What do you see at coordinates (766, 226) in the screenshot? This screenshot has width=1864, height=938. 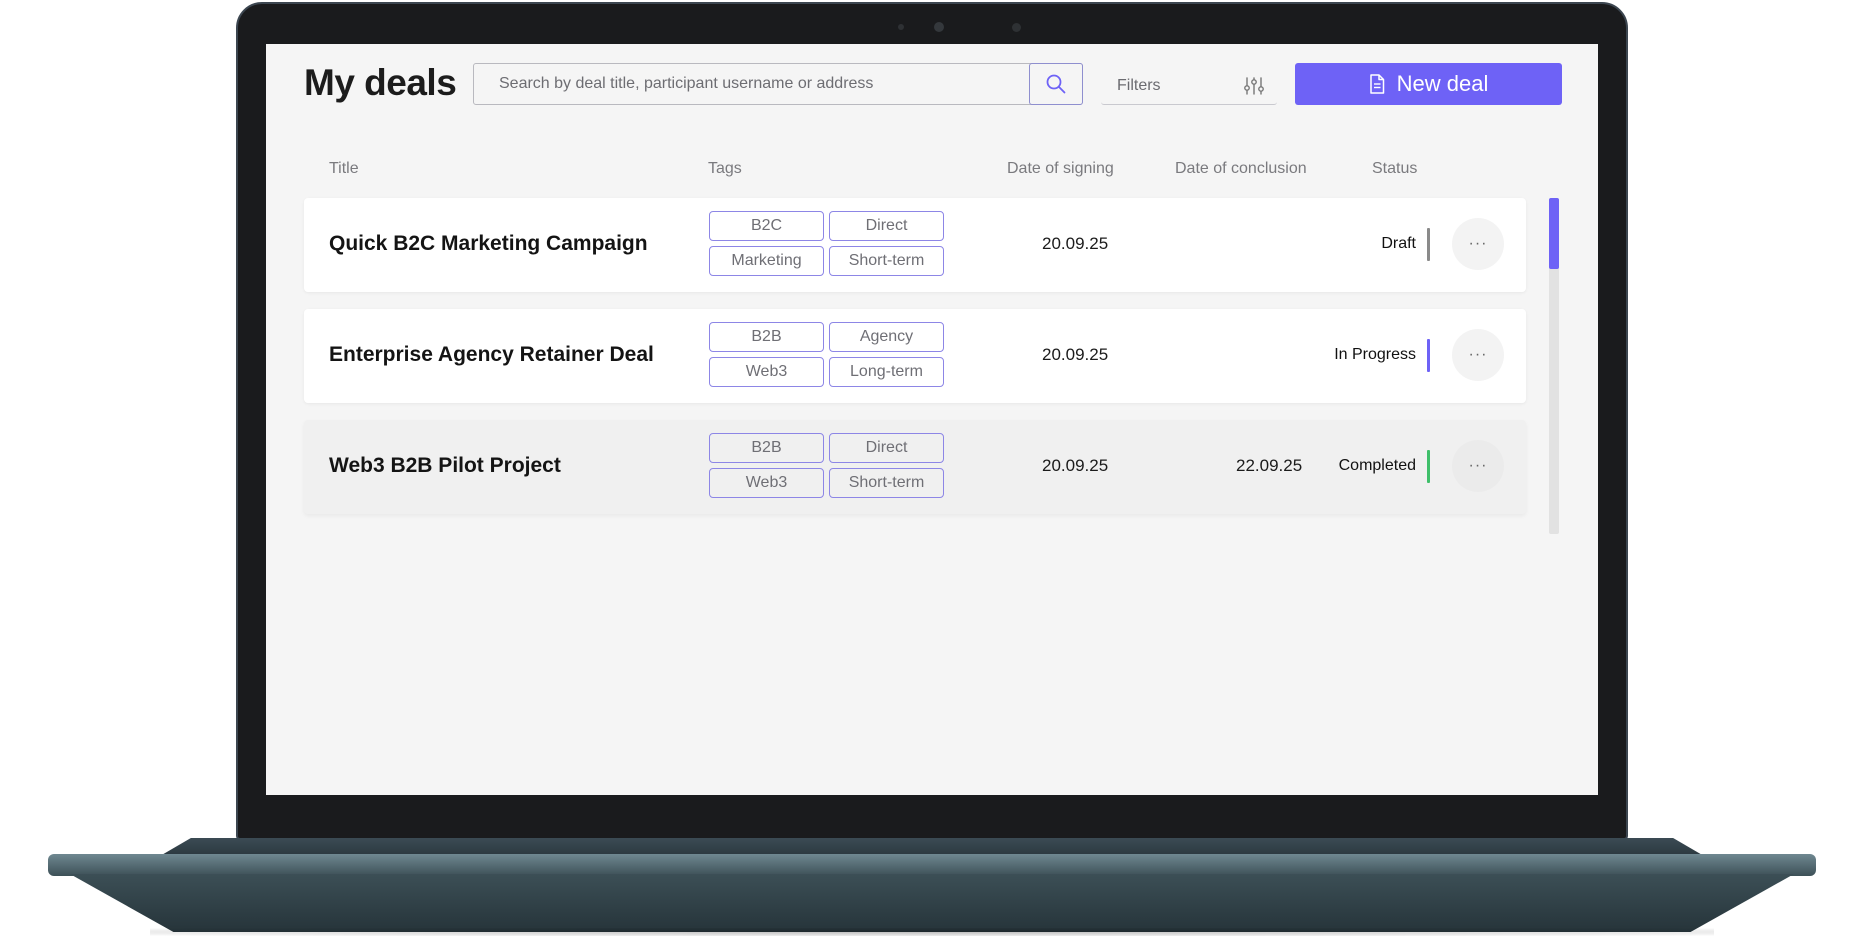 I see `deal-tag: B2C` at bounding box center [766, 226].